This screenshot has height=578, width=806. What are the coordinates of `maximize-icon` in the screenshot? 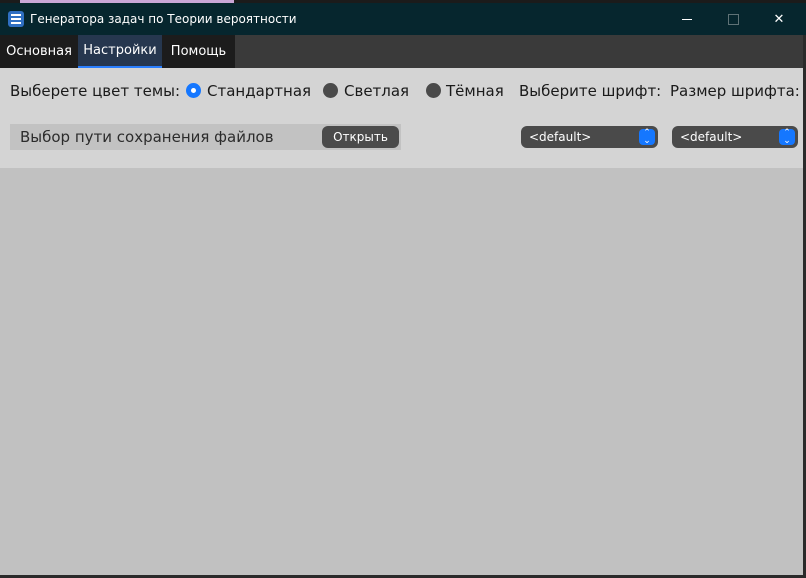 It's located at (733, 19).